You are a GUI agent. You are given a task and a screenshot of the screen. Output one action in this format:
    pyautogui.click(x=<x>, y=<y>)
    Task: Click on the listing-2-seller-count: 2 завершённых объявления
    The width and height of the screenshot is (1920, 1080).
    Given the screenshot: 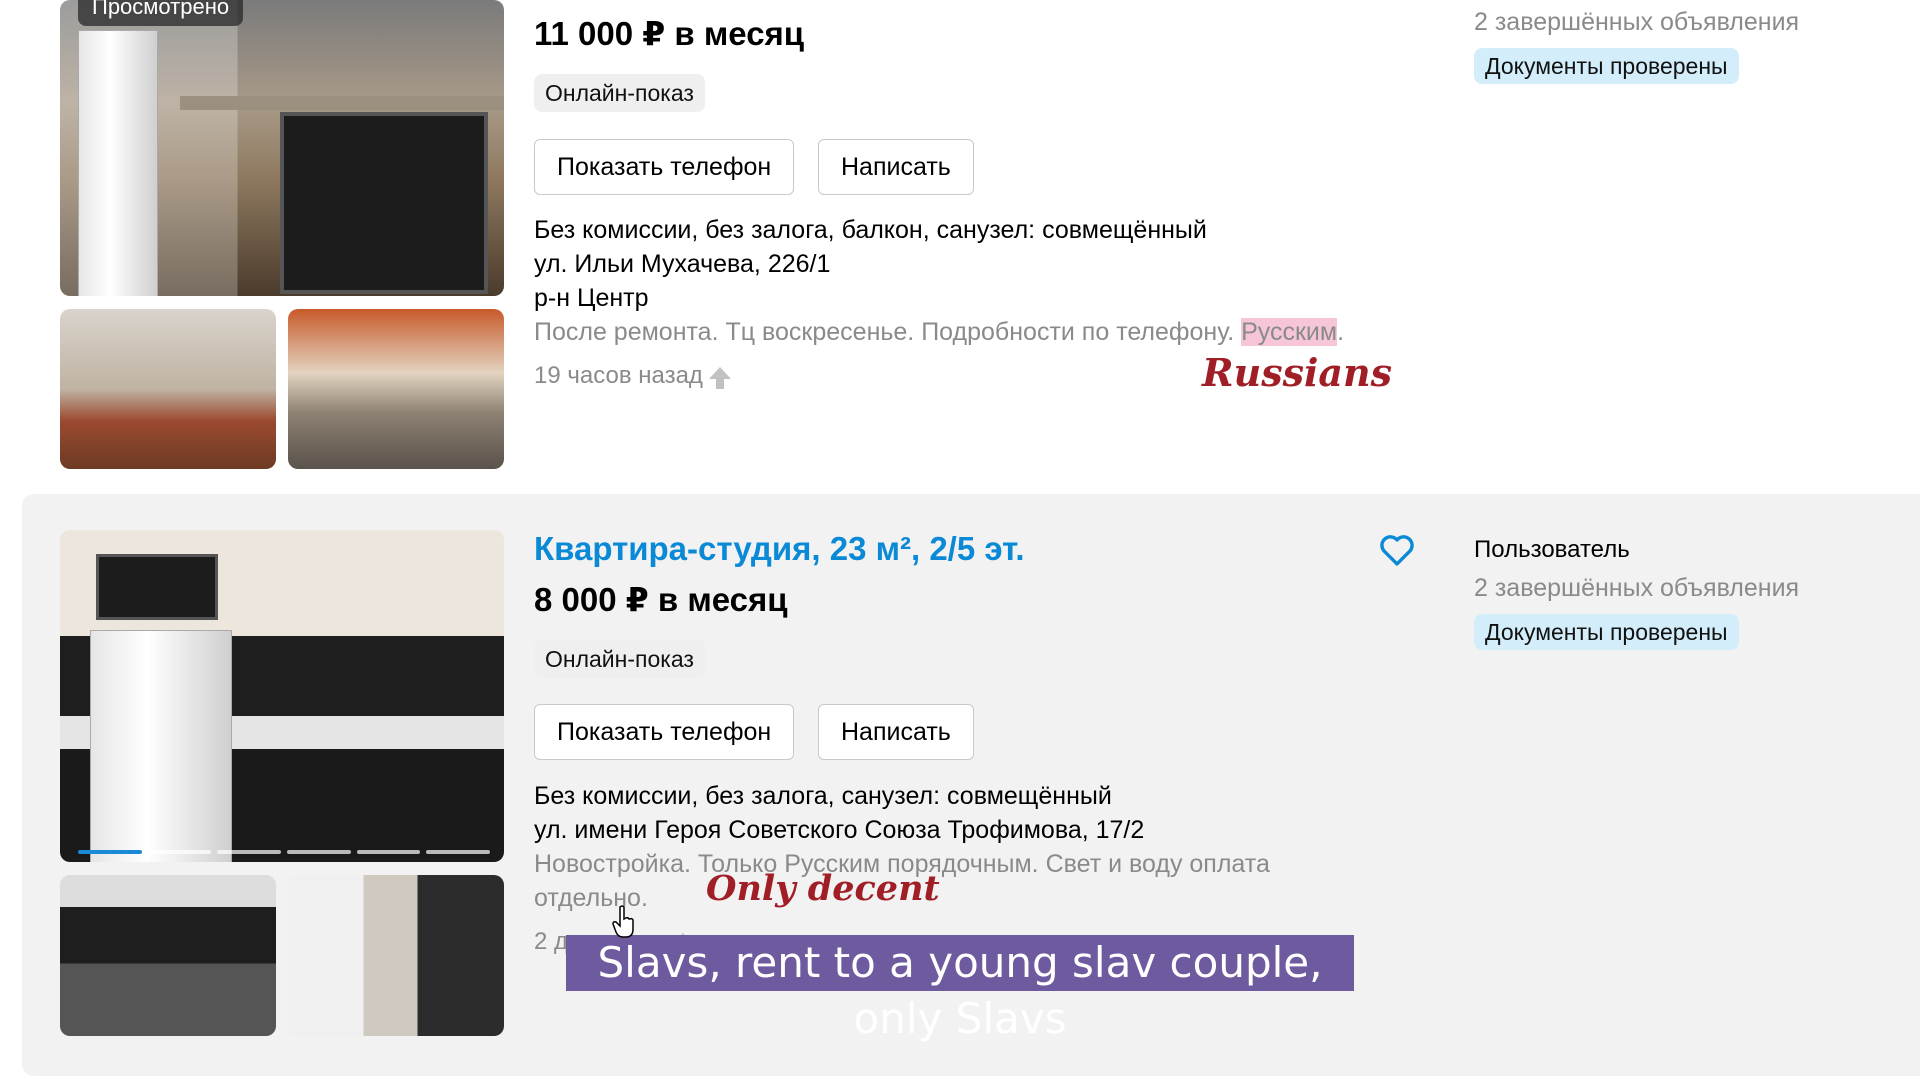 What is the action you would take?
    pyautogui.click(x=1636, y=588)
    